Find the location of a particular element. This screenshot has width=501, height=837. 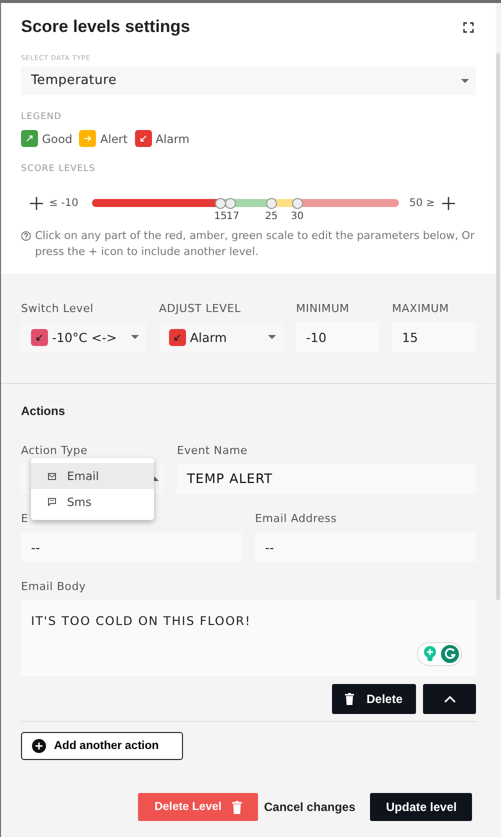

chevron-up-icon is located at coordinates (450, 699).